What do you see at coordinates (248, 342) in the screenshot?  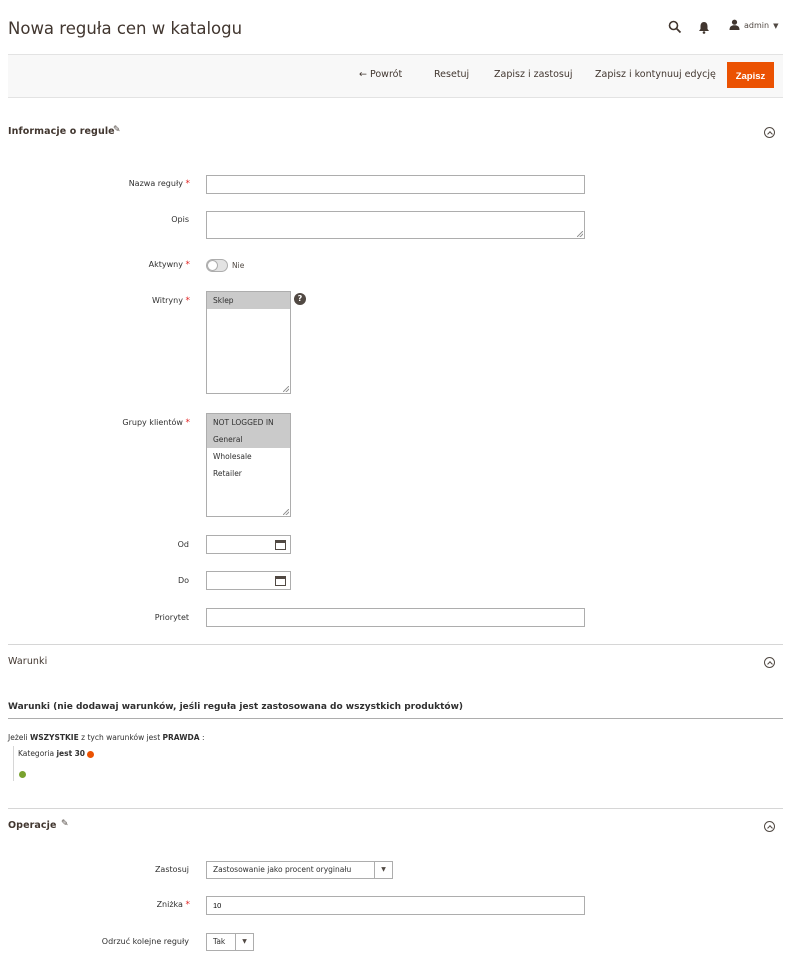 I see `websites-multiselect: Sklep` at bounding box center [248, 342].